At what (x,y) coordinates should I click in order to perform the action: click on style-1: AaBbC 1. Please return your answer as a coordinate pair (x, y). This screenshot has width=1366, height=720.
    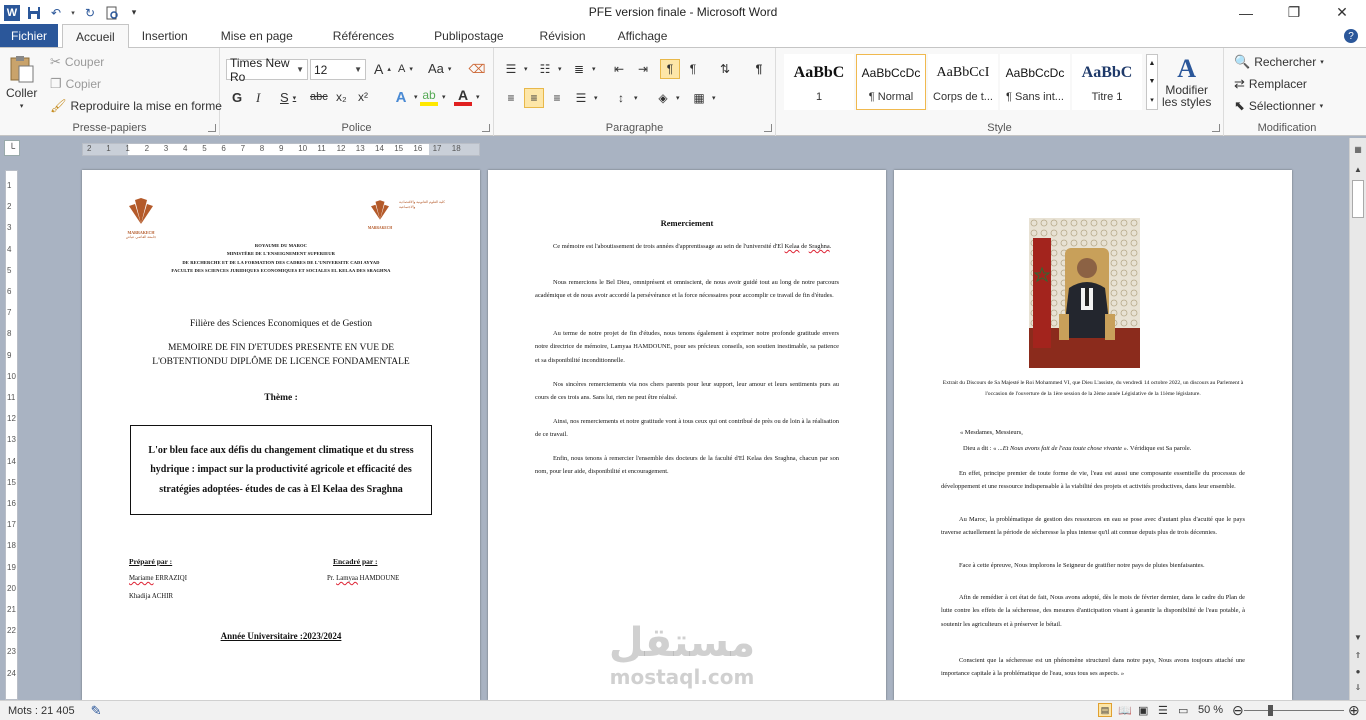
    Looking at the image, I should click on (819, 82).